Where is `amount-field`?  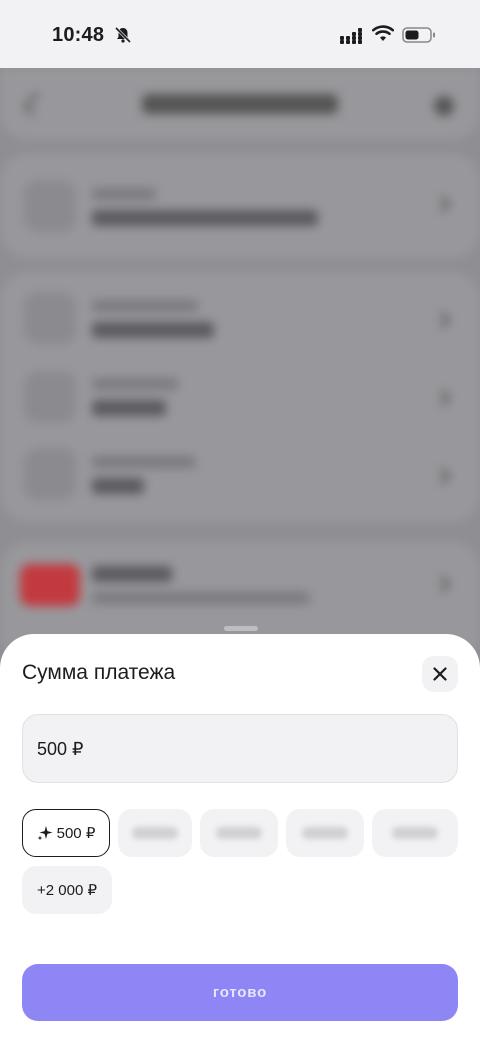
amount-field is located at coordinates (240, 748).